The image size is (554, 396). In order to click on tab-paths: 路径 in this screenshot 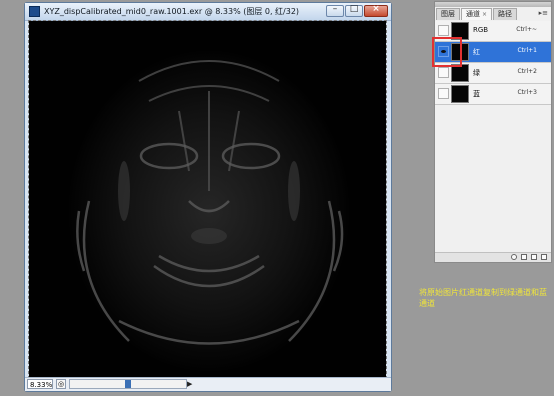, I will do `click(505, 14)`.